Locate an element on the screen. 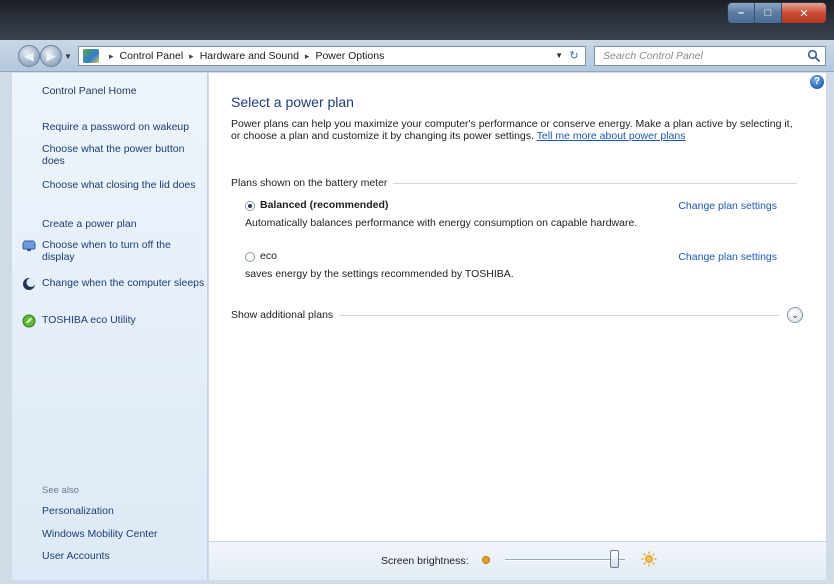 Image resolution: width=834 pixels, height=584 pixels. control-panel-icon is located at coordinates (91, 56).